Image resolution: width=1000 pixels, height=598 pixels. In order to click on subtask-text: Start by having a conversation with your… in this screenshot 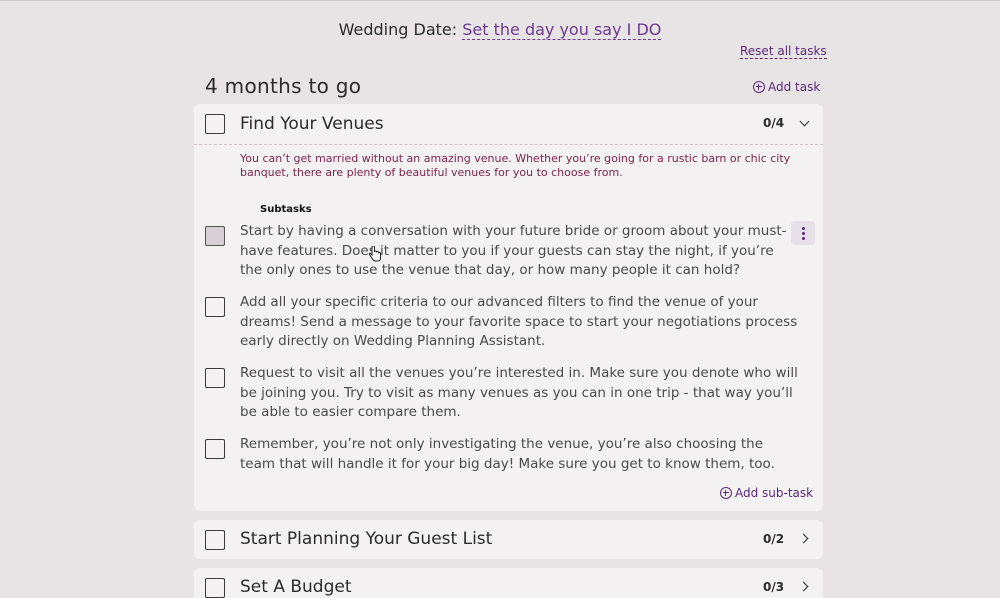, I will do `click(513, 251)`.